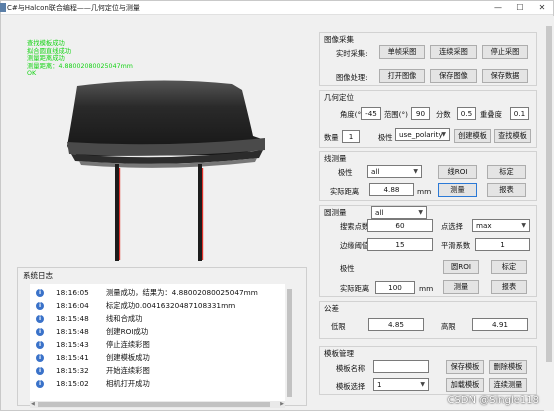 The width and height of the screenshot is (554, 411). Describe the element at coordinates (157, 319) in the screenshot. I see `log-entry: i 18:15:48 线和合成功` at that location.